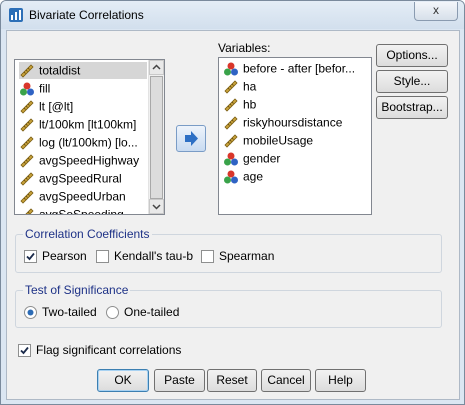 The height and width of the screenshot is (405, 465). Describe the element at coordinates (340, 380) in the screenshot. I see `help-button: Help` at that location.